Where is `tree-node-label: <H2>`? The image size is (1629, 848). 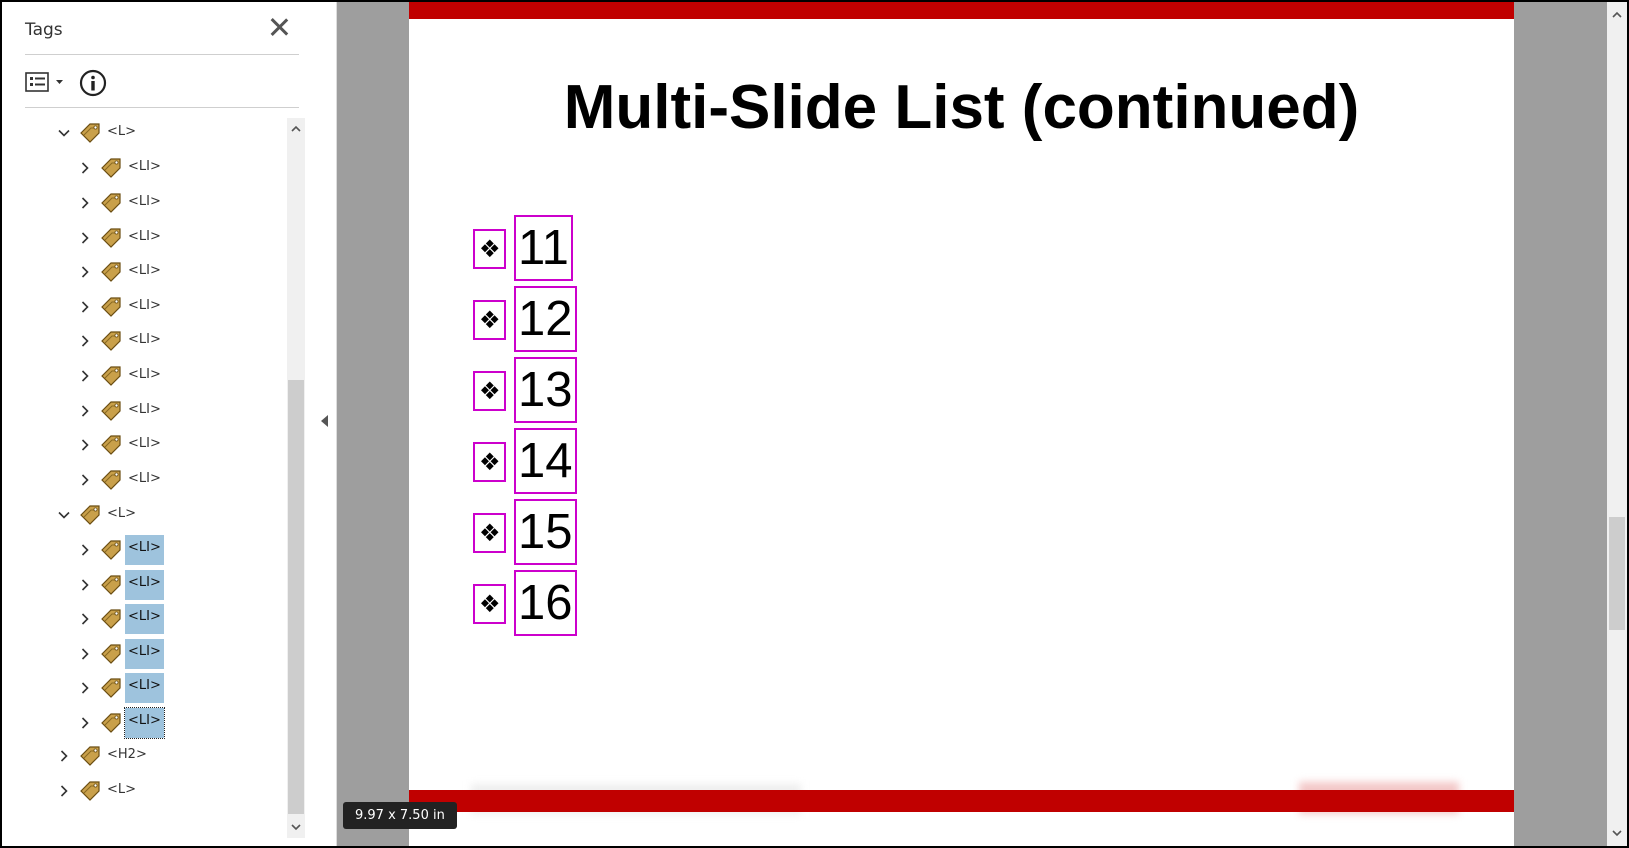 tree-node-label: <H2> is located at coordinates (127, 754).